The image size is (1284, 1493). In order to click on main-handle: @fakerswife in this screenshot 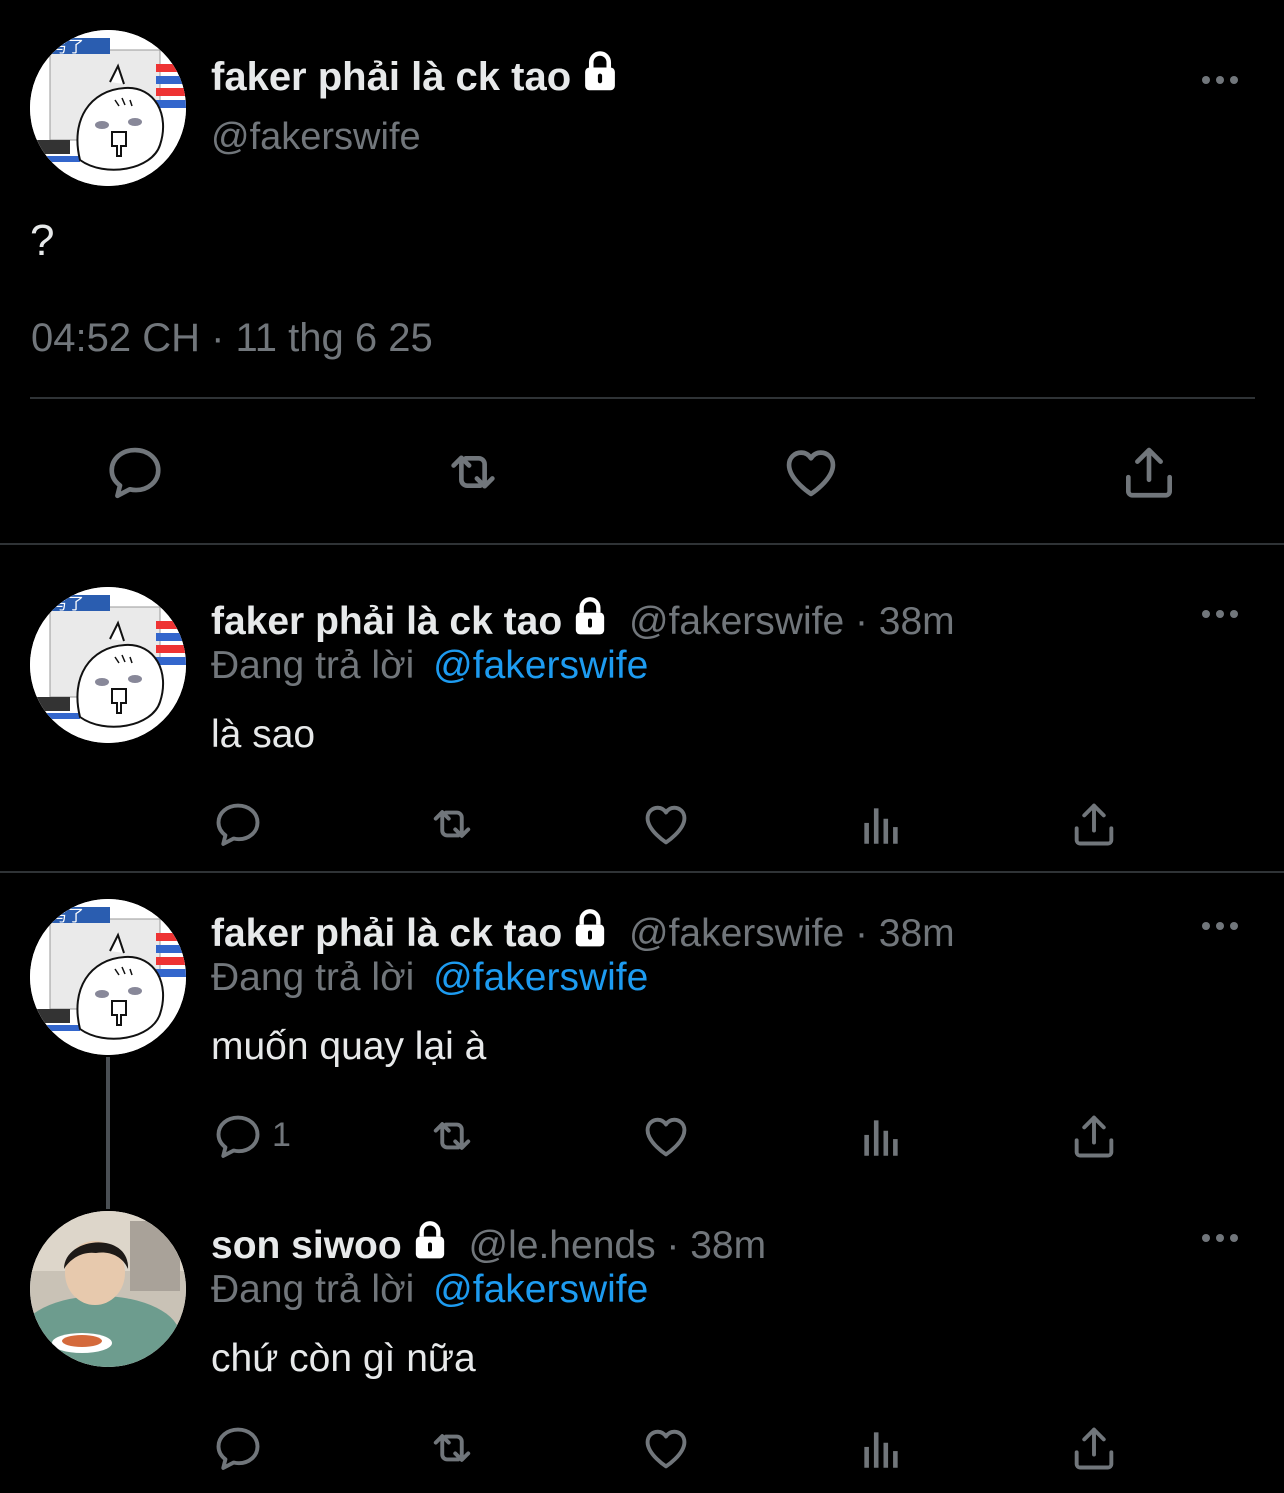, I will do `click(316, 137)`.